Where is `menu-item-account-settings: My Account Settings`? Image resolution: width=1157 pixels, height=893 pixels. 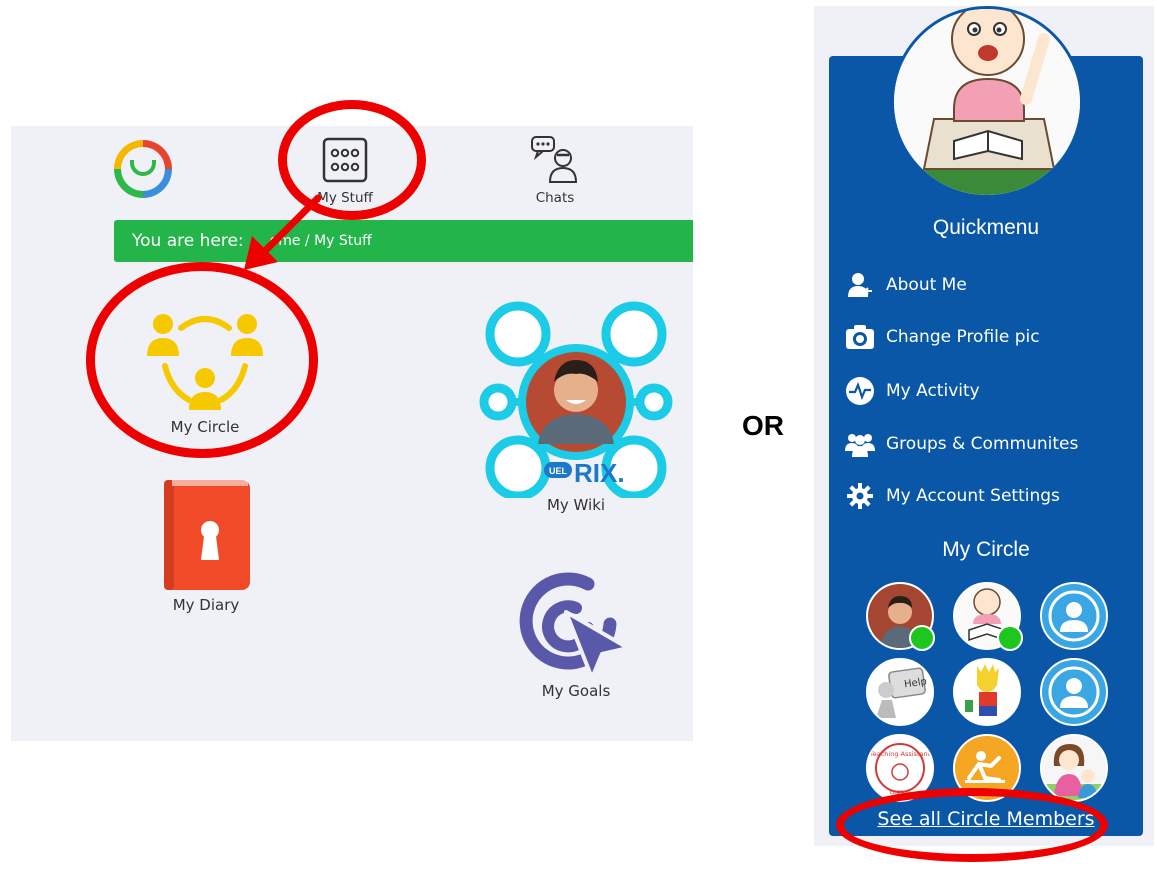 menu-item-account-settings: My Account Settings is located at coordinates (990, 496).